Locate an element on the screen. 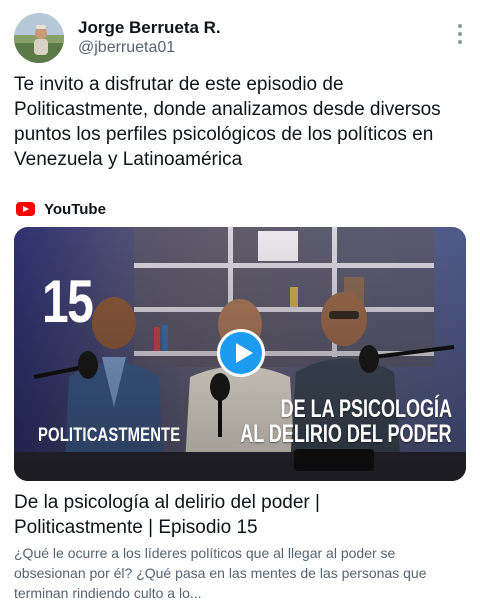 The width and height of the screenshot is (480, 600). thumbnail-headline-line2: AL DELIRIO DEL PODER is located at coordinates (346, 434).